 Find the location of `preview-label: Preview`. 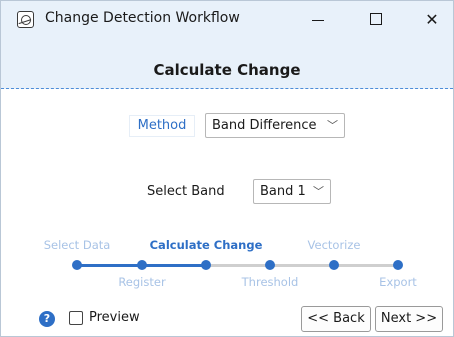

preview-label: Preview is located at coordinates (114, 317).